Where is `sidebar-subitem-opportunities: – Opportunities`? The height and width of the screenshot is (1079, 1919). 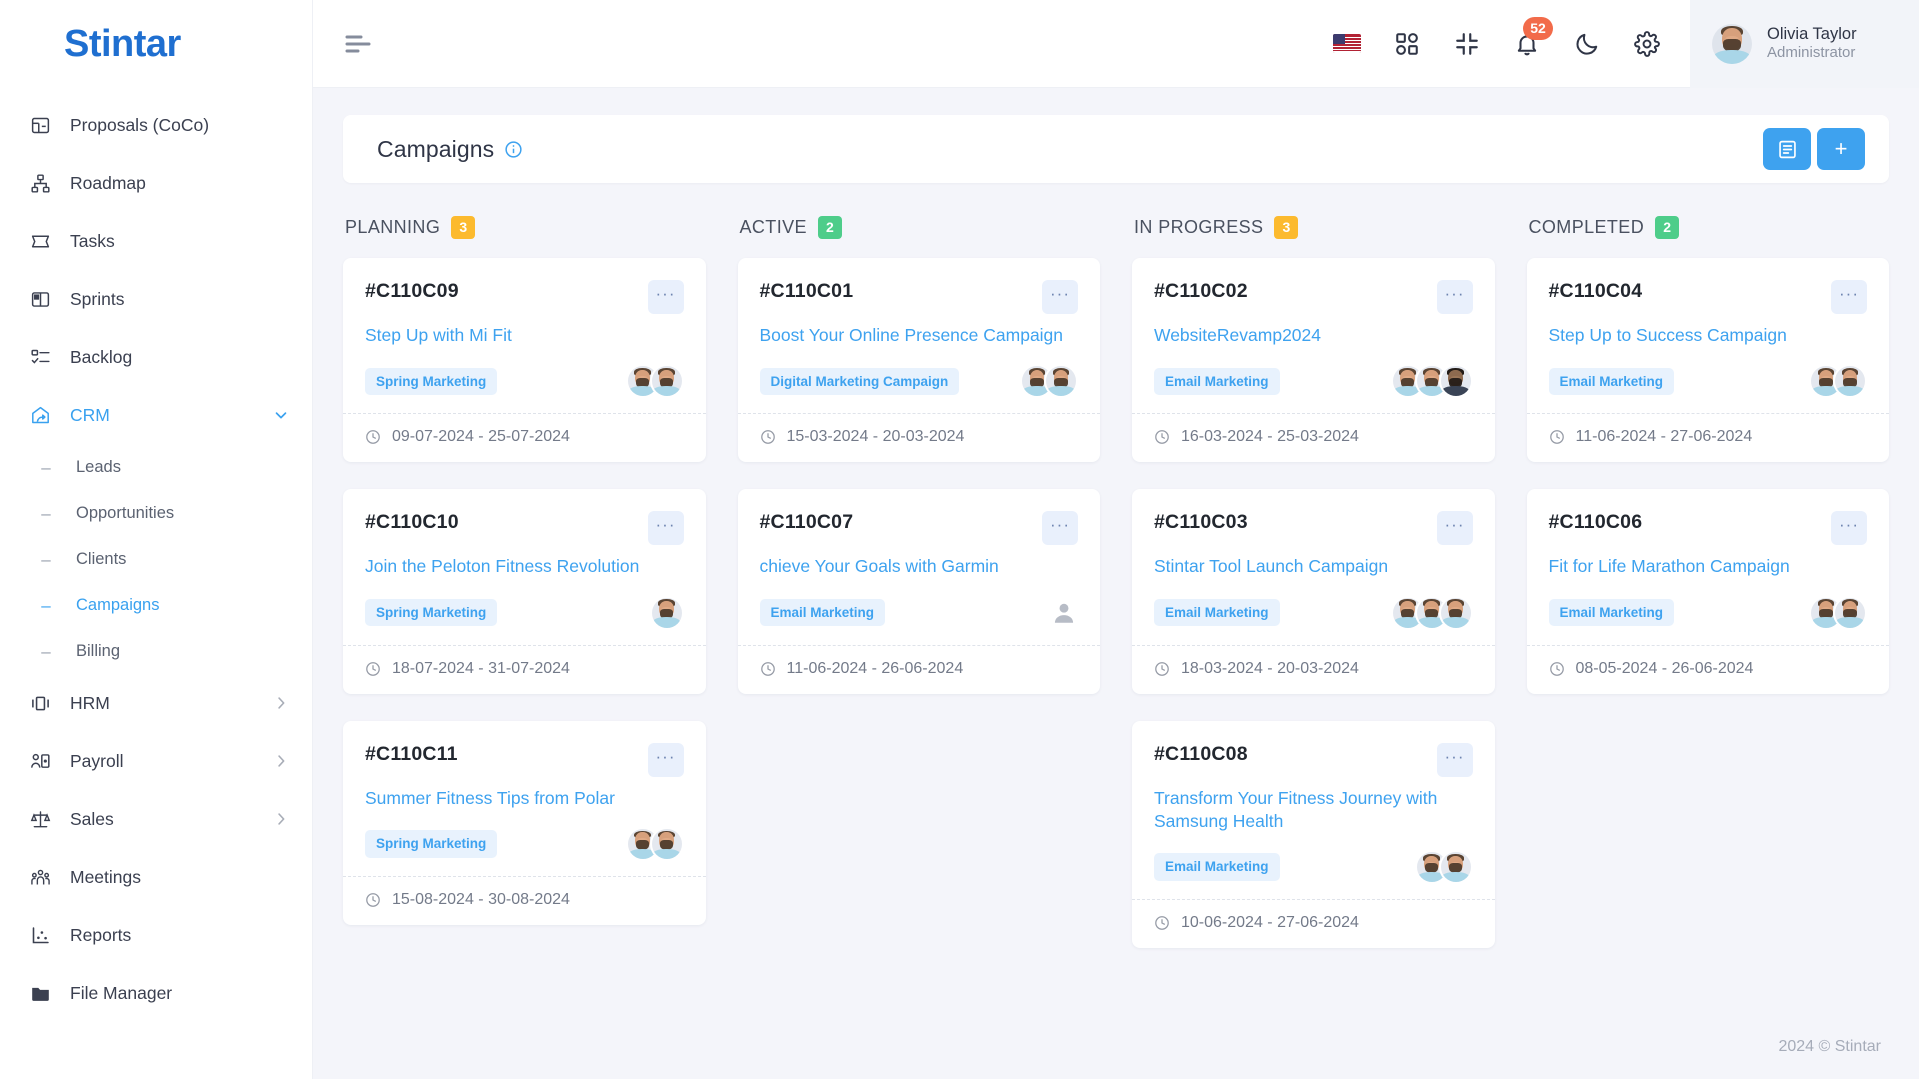 sidebar-subitem-opportunities: – Opportunities is located at coordinates (156, 513).